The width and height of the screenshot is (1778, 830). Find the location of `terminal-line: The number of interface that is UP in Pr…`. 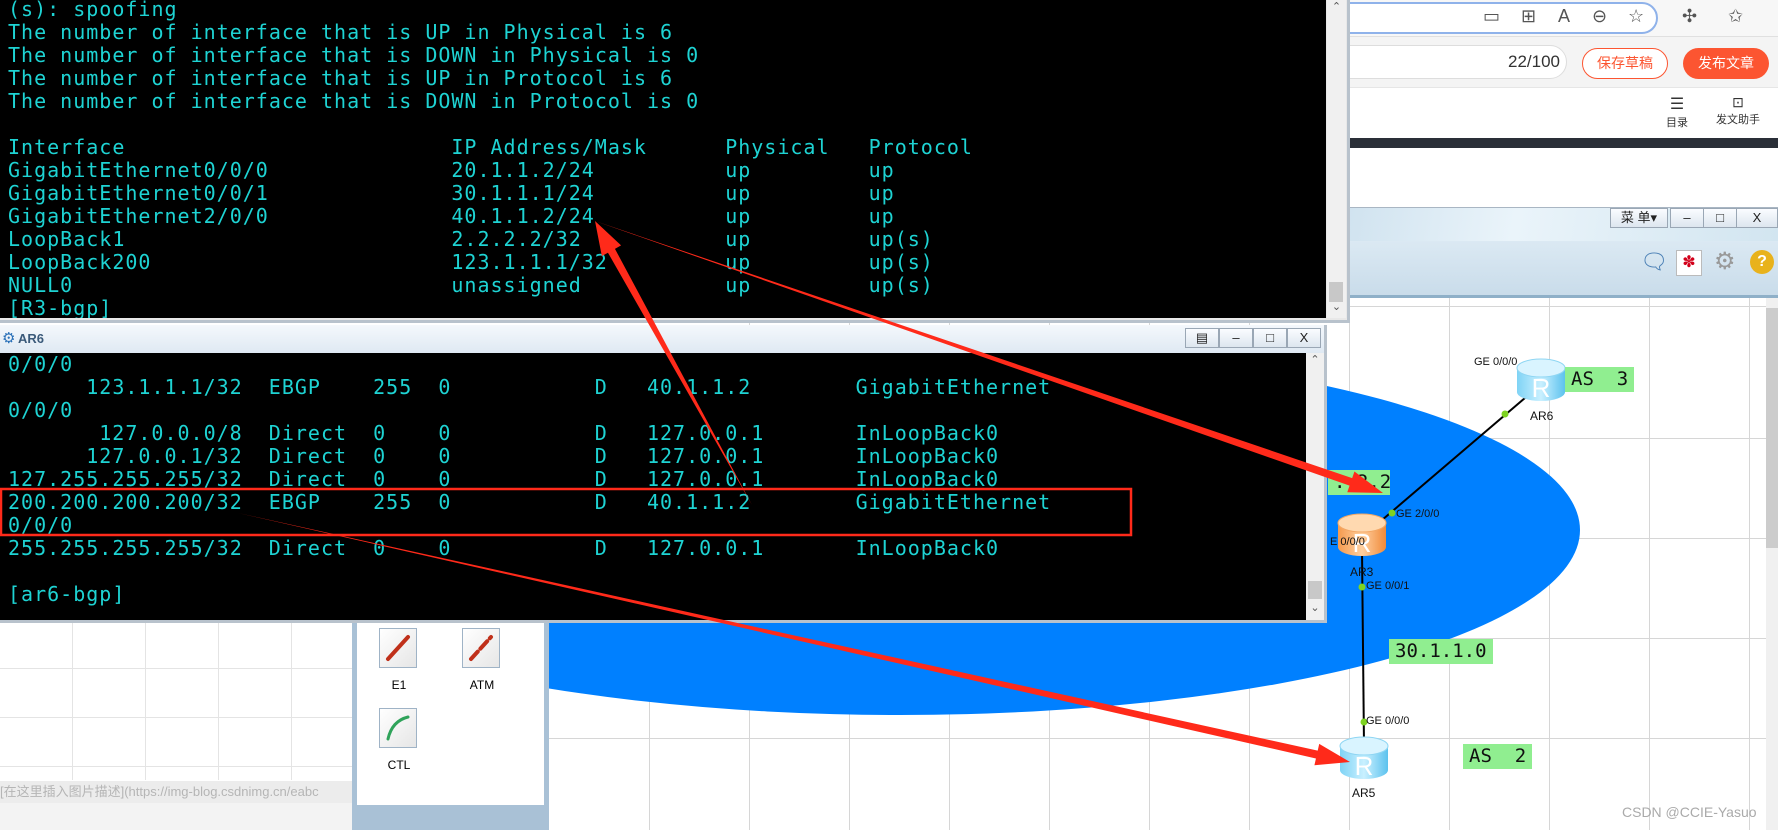

terminal-line: The number of interface that is UP in Pr… is located at coordinates (341, 78).